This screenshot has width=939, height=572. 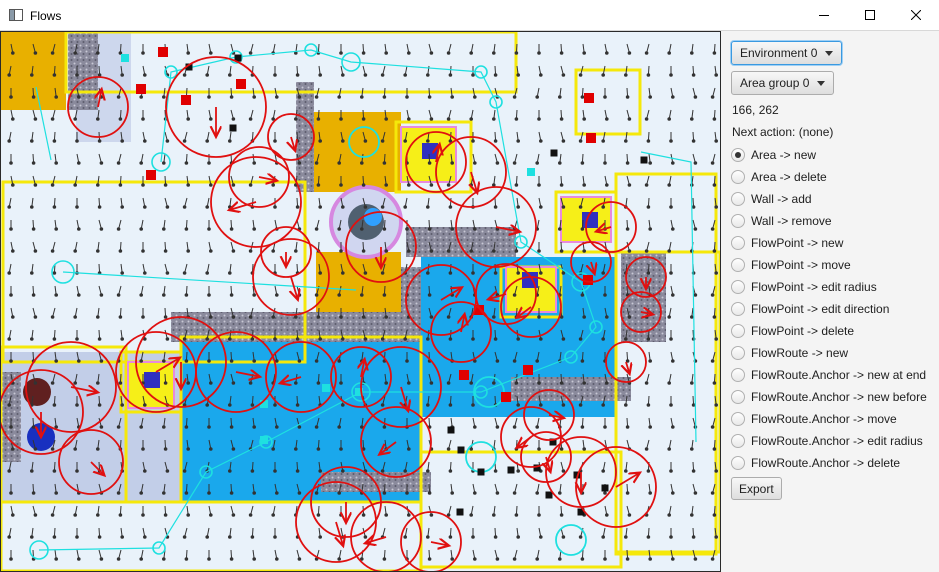 I want to click on next-action-label: Next action: (none), so click(x=783, y=132).